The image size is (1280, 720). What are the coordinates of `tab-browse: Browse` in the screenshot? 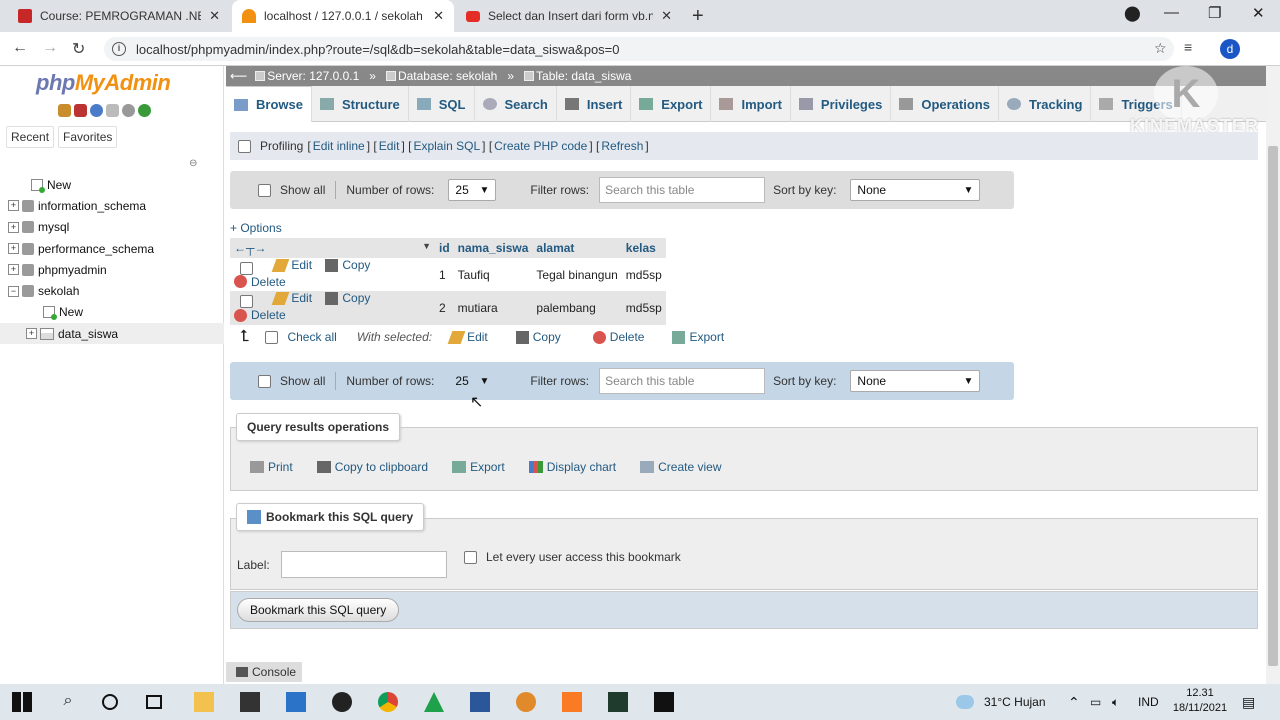 It's located at (269, 104).